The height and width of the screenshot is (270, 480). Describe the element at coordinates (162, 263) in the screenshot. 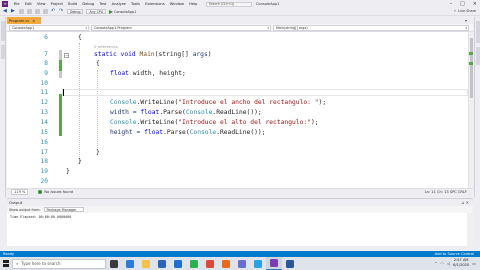

I see `taskbar-app-store` at that location.